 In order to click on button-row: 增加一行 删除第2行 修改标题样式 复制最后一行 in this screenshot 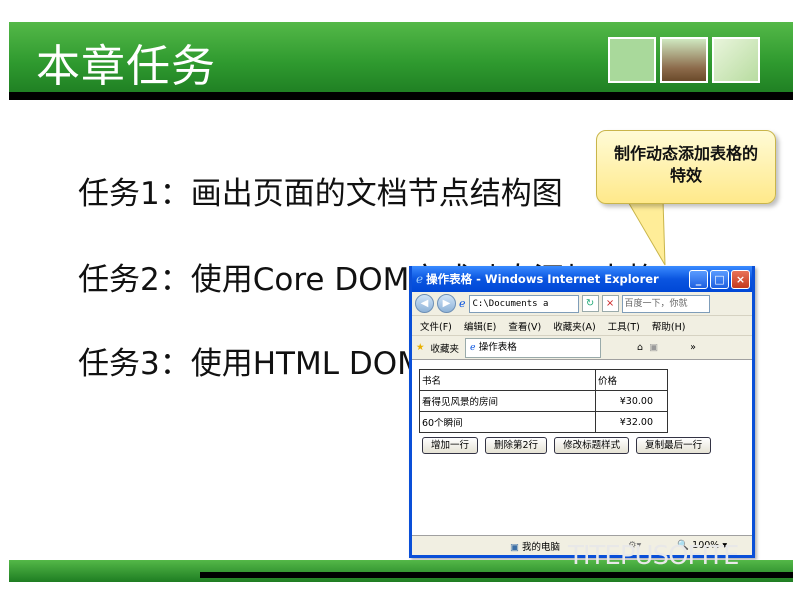, I will do `click(567, 445)`.